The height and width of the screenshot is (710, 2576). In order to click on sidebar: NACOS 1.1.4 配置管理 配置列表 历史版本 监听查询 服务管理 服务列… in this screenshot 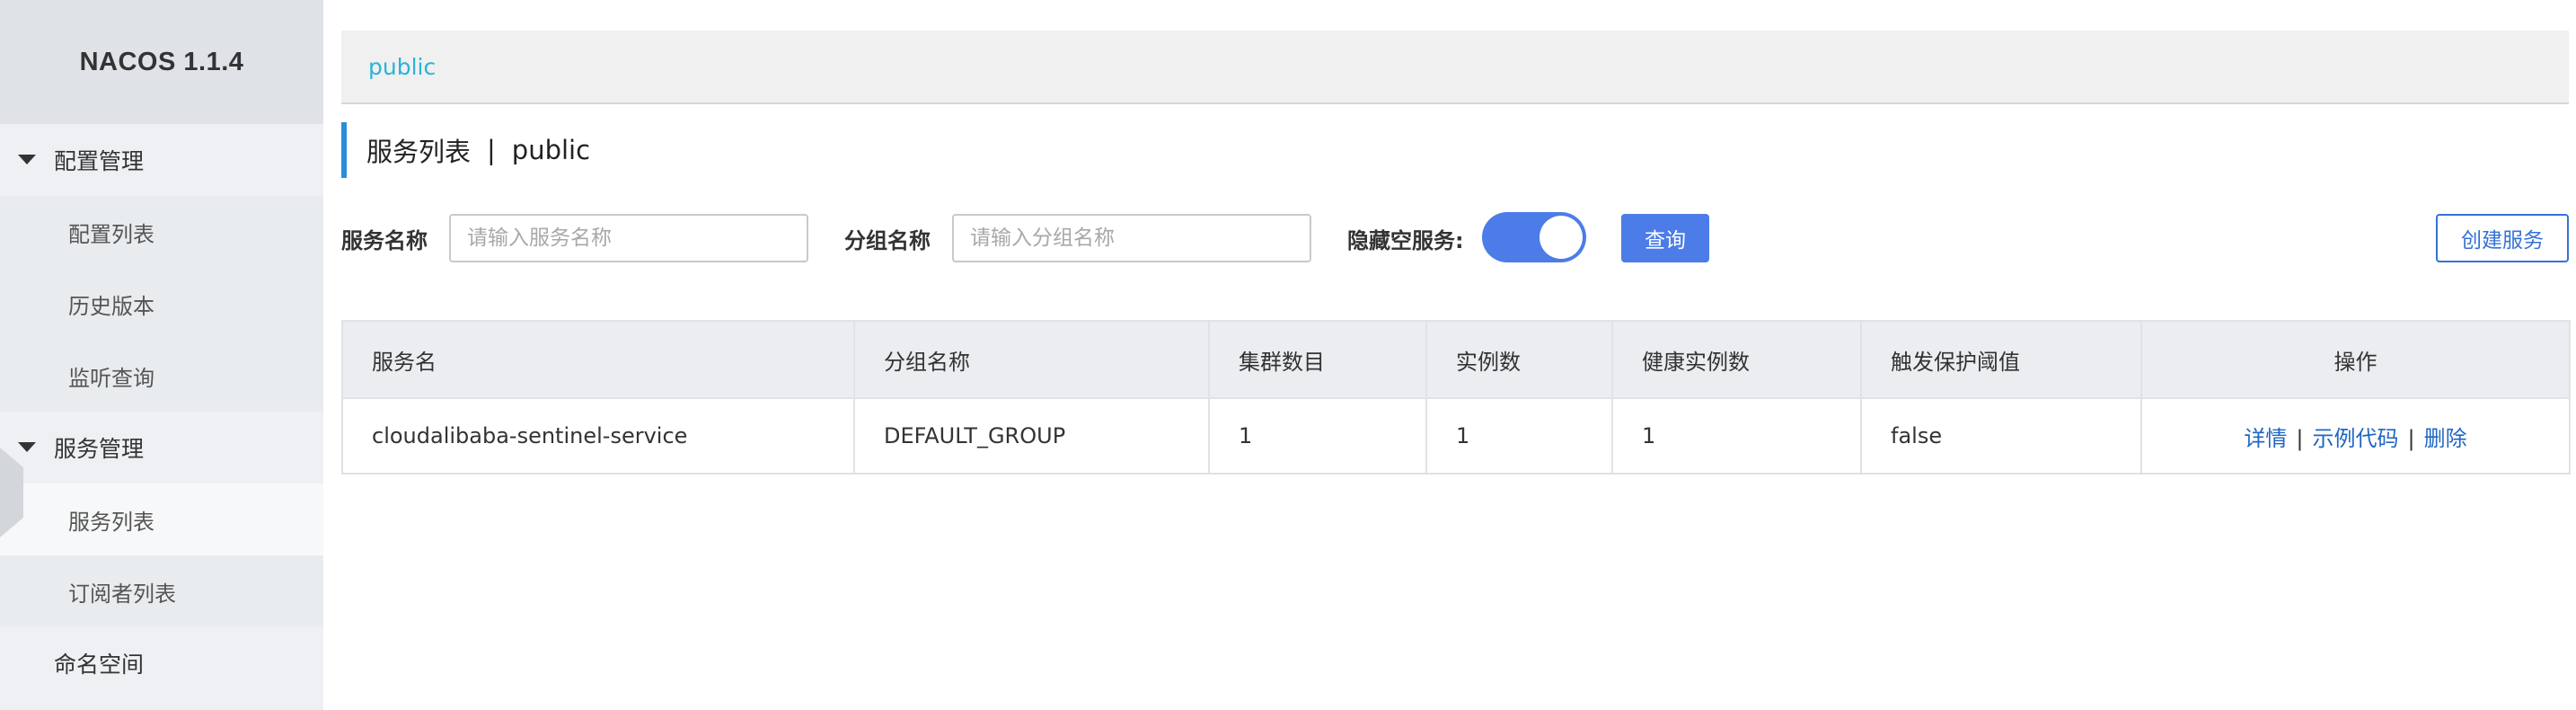, I will do `click(161, 355)`.